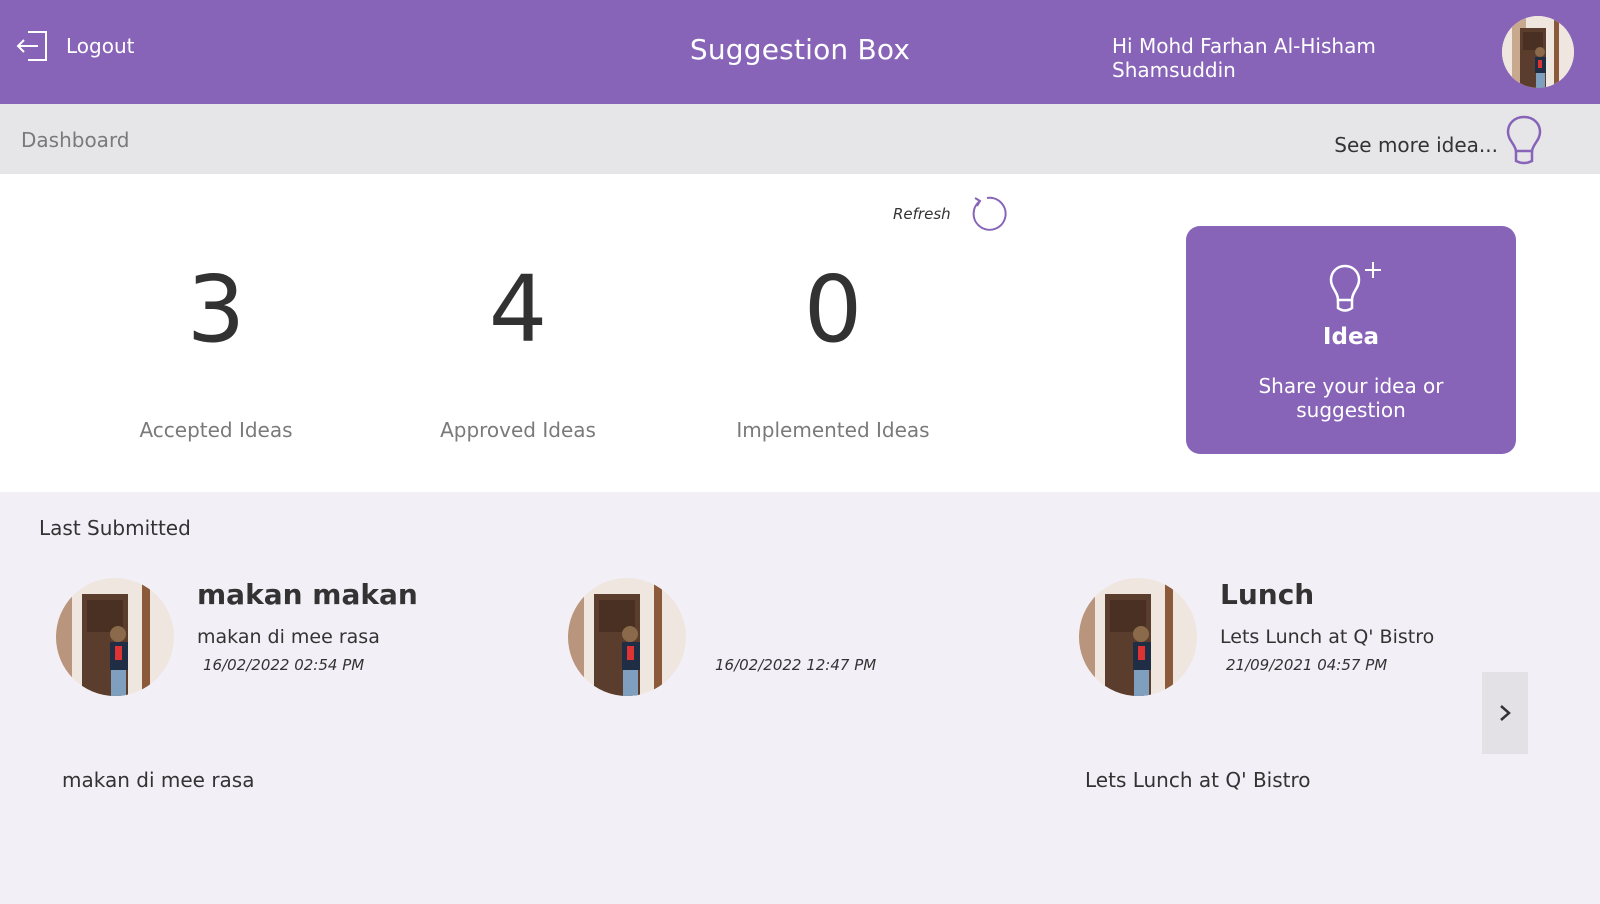  I want to click on stat-implemented-ideas: 0 Implemented Ideas, so click(833, 349).